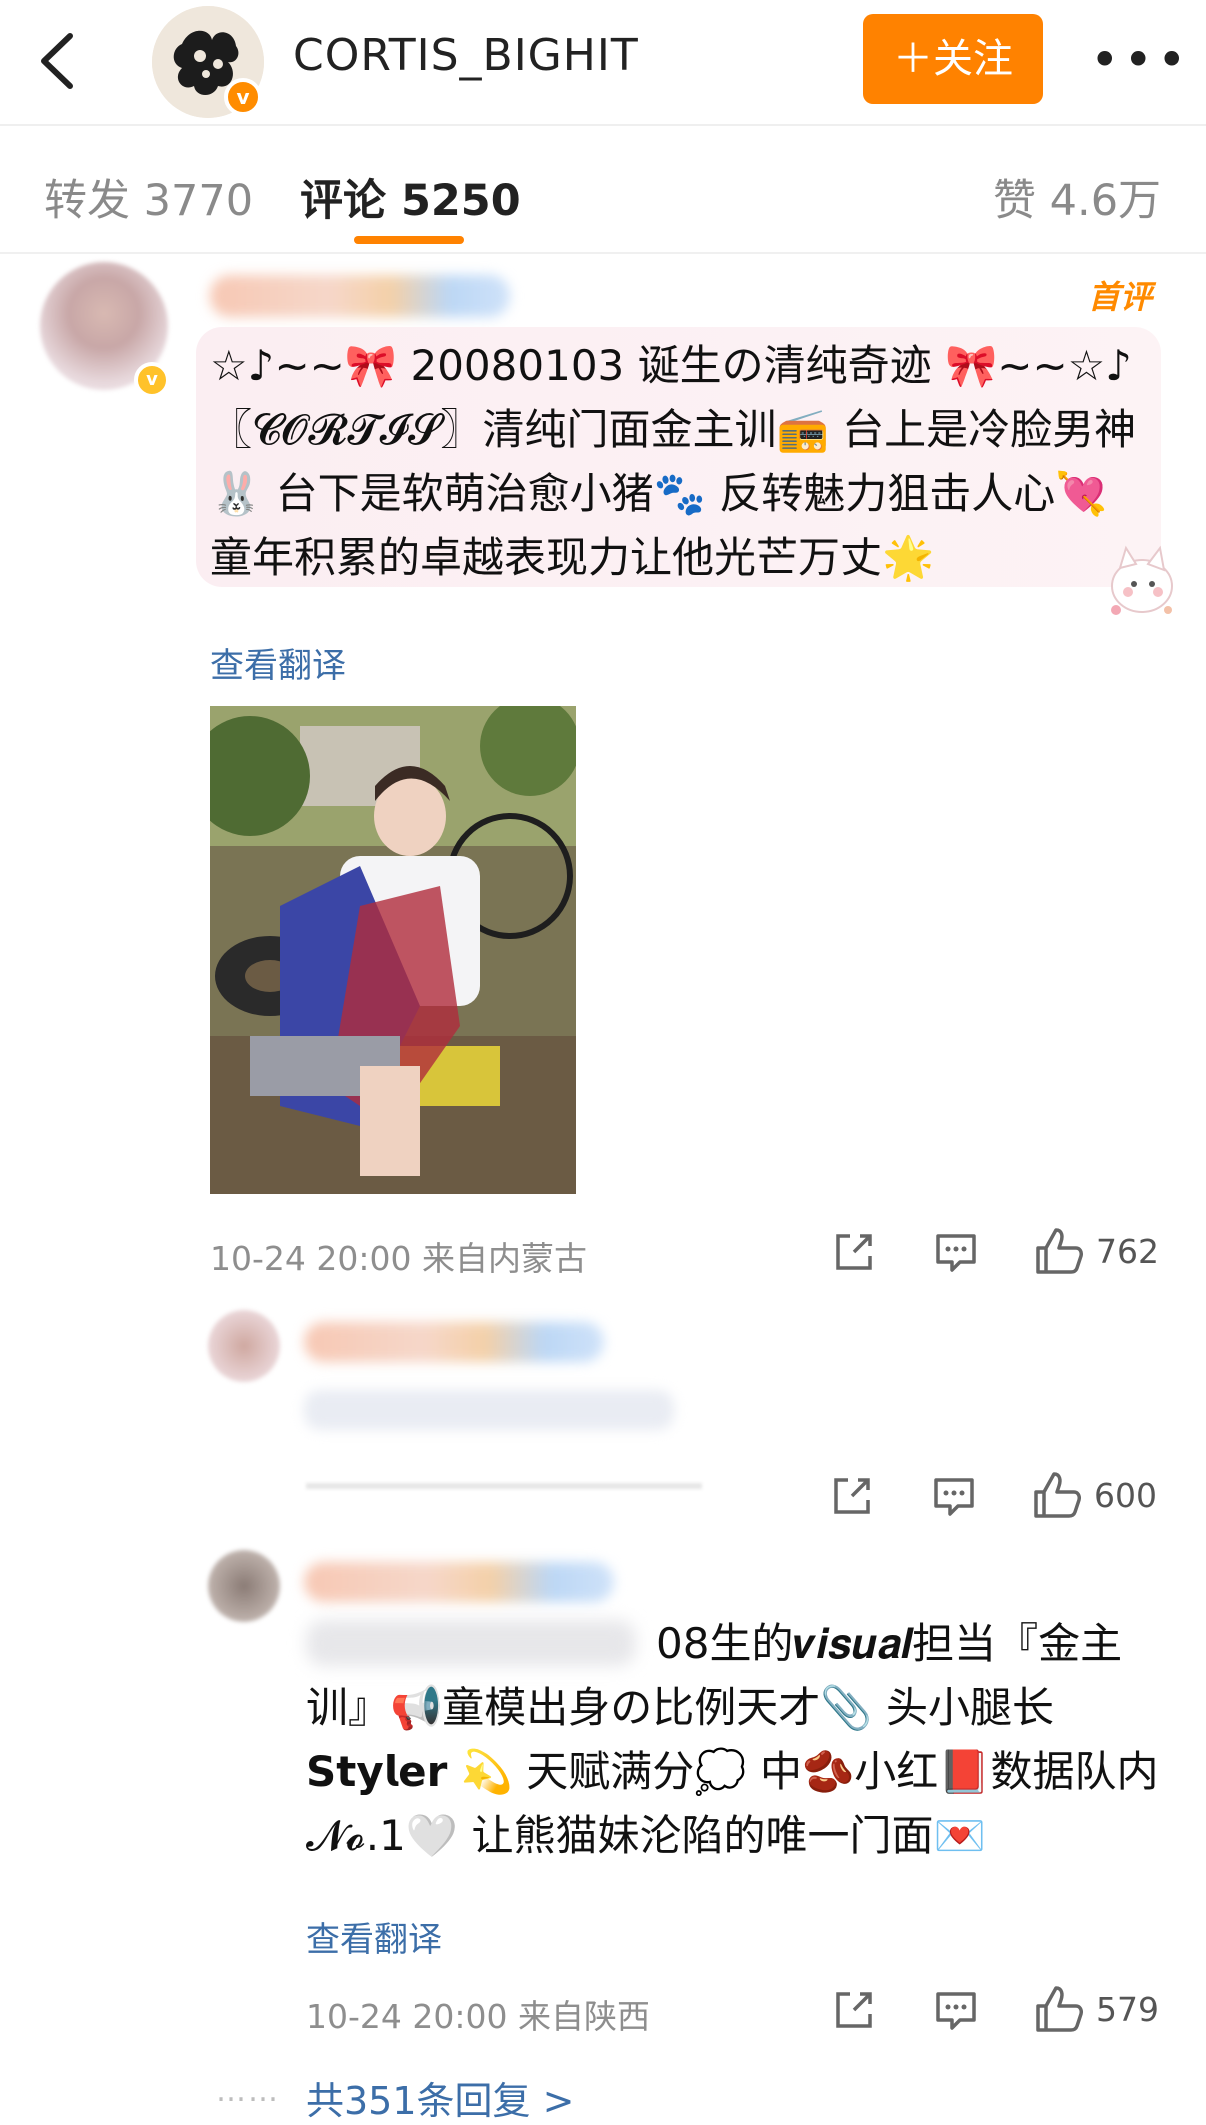 The width and height of the screenshot is (1206, 2125). I want to click on first-comment-badge: 首评, so click(1120, 297).